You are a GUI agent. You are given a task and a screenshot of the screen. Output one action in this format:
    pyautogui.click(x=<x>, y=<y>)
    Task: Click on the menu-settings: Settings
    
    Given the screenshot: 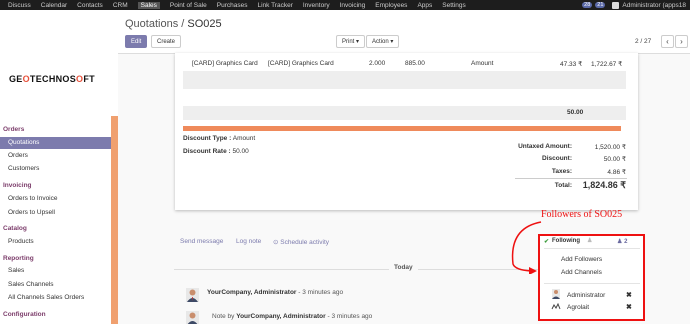 What is the action you would take?
    pyautogui.click(x=454, y=5)
    